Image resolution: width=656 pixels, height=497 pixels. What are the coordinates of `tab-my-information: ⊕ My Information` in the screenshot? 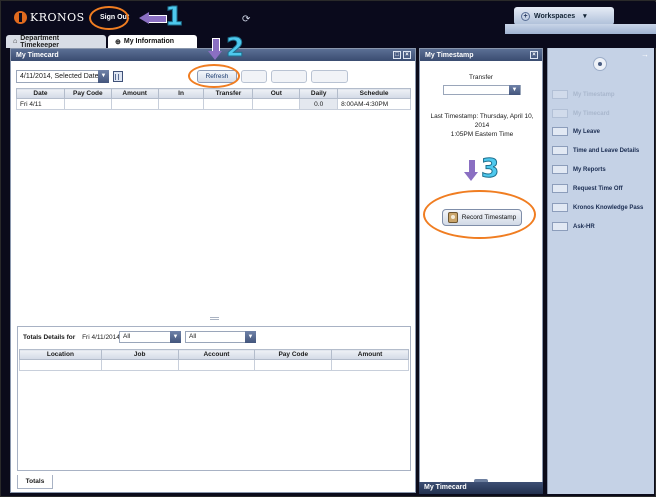 It's located at (152, 41).